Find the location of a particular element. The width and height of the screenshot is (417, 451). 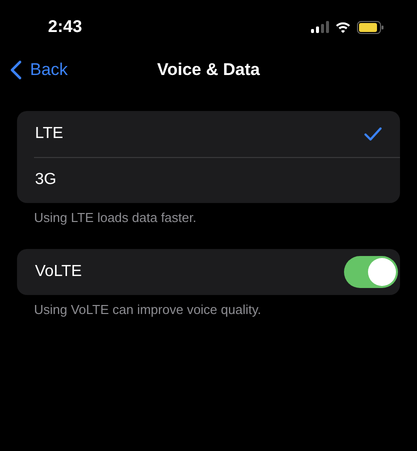

chevron-left-icon is located at coordinates (16, 70).